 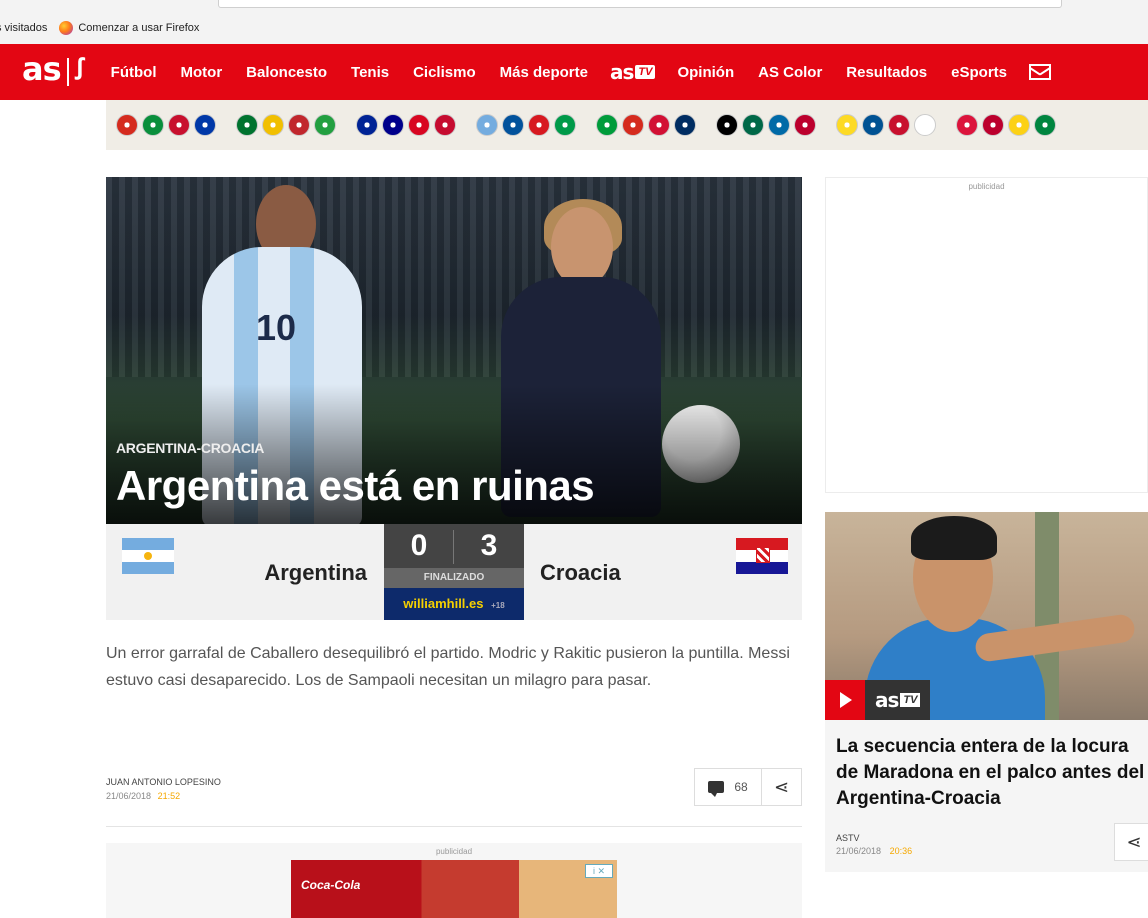 What do you see at coordinates (66, 28) in the screenshot?
I see `firefox-icon` at bounding box center [66, 28].